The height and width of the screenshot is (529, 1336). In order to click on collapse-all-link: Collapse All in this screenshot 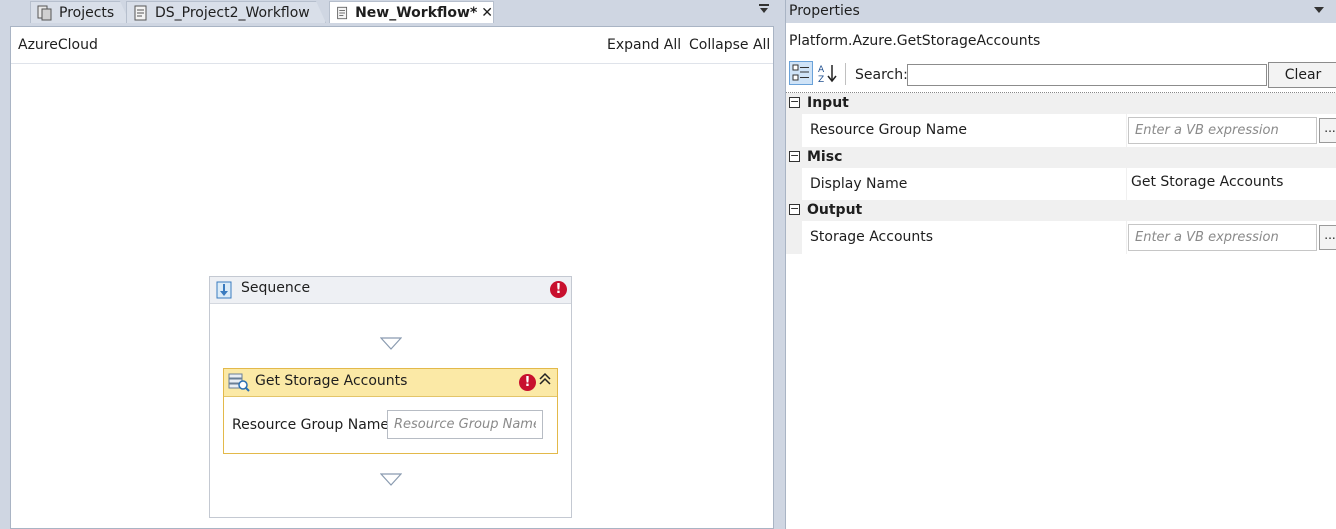, I will do `click(729, 45)`.